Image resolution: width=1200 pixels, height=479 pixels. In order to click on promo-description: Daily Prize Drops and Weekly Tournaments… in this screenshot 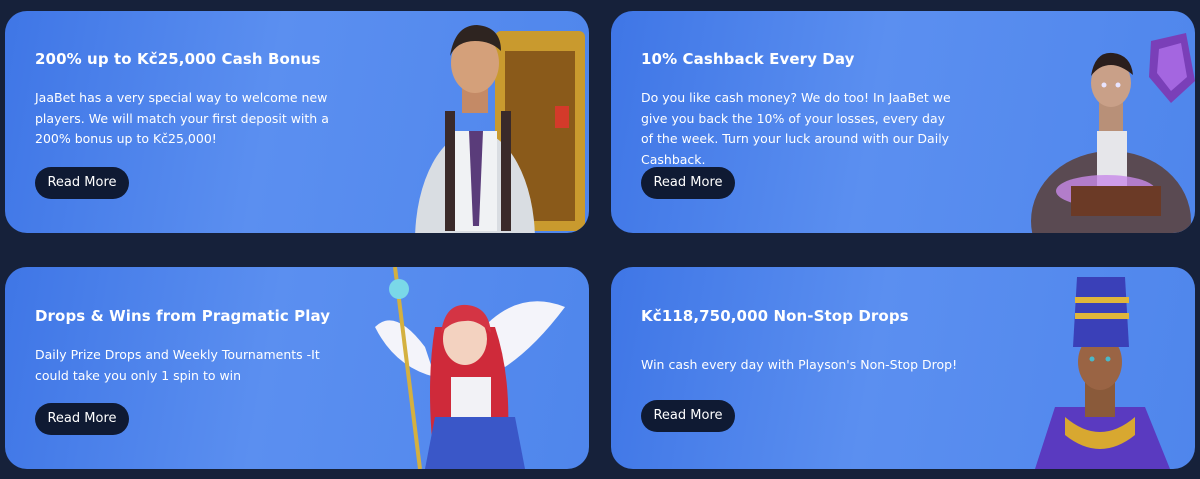, I will do `click(177, 365)`.